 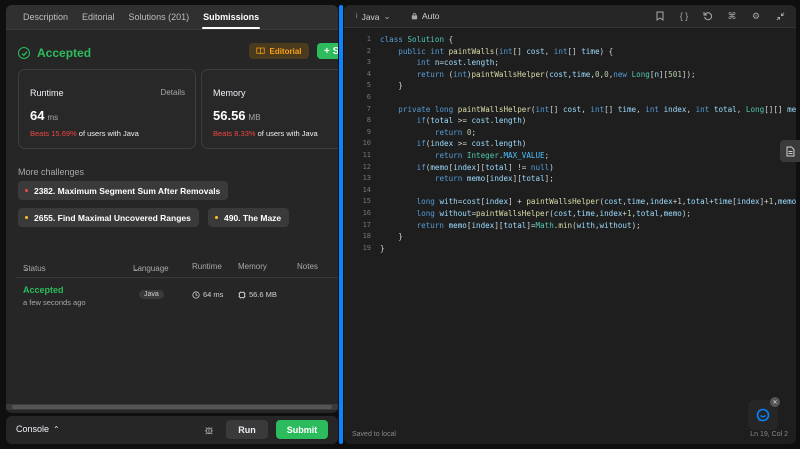 I want to click on code-line: 13 return memo[index][total];, so click(x=570, y=179).